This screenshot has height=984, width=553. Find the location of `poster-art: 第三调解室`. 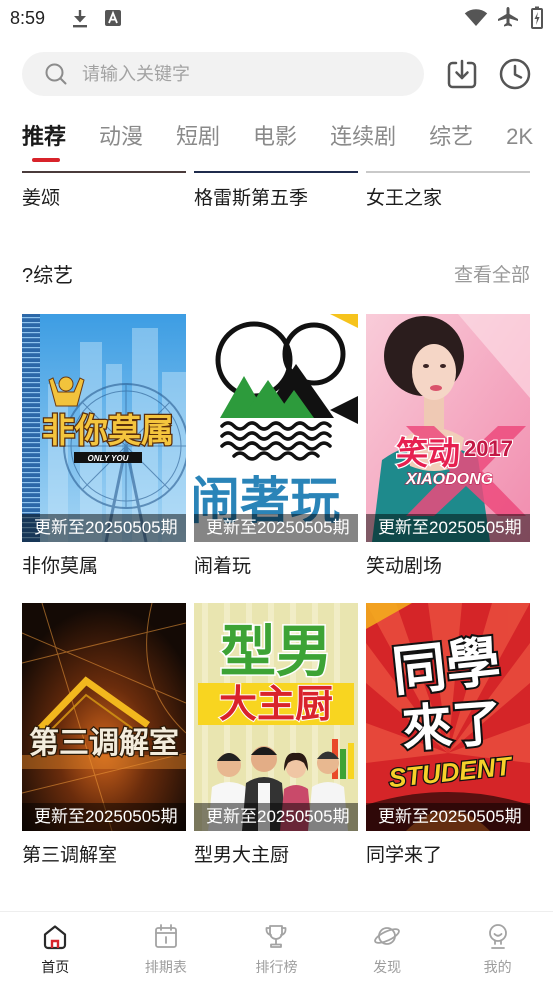

poster-art: 第三调解室 is located at coordinates (104, 717).